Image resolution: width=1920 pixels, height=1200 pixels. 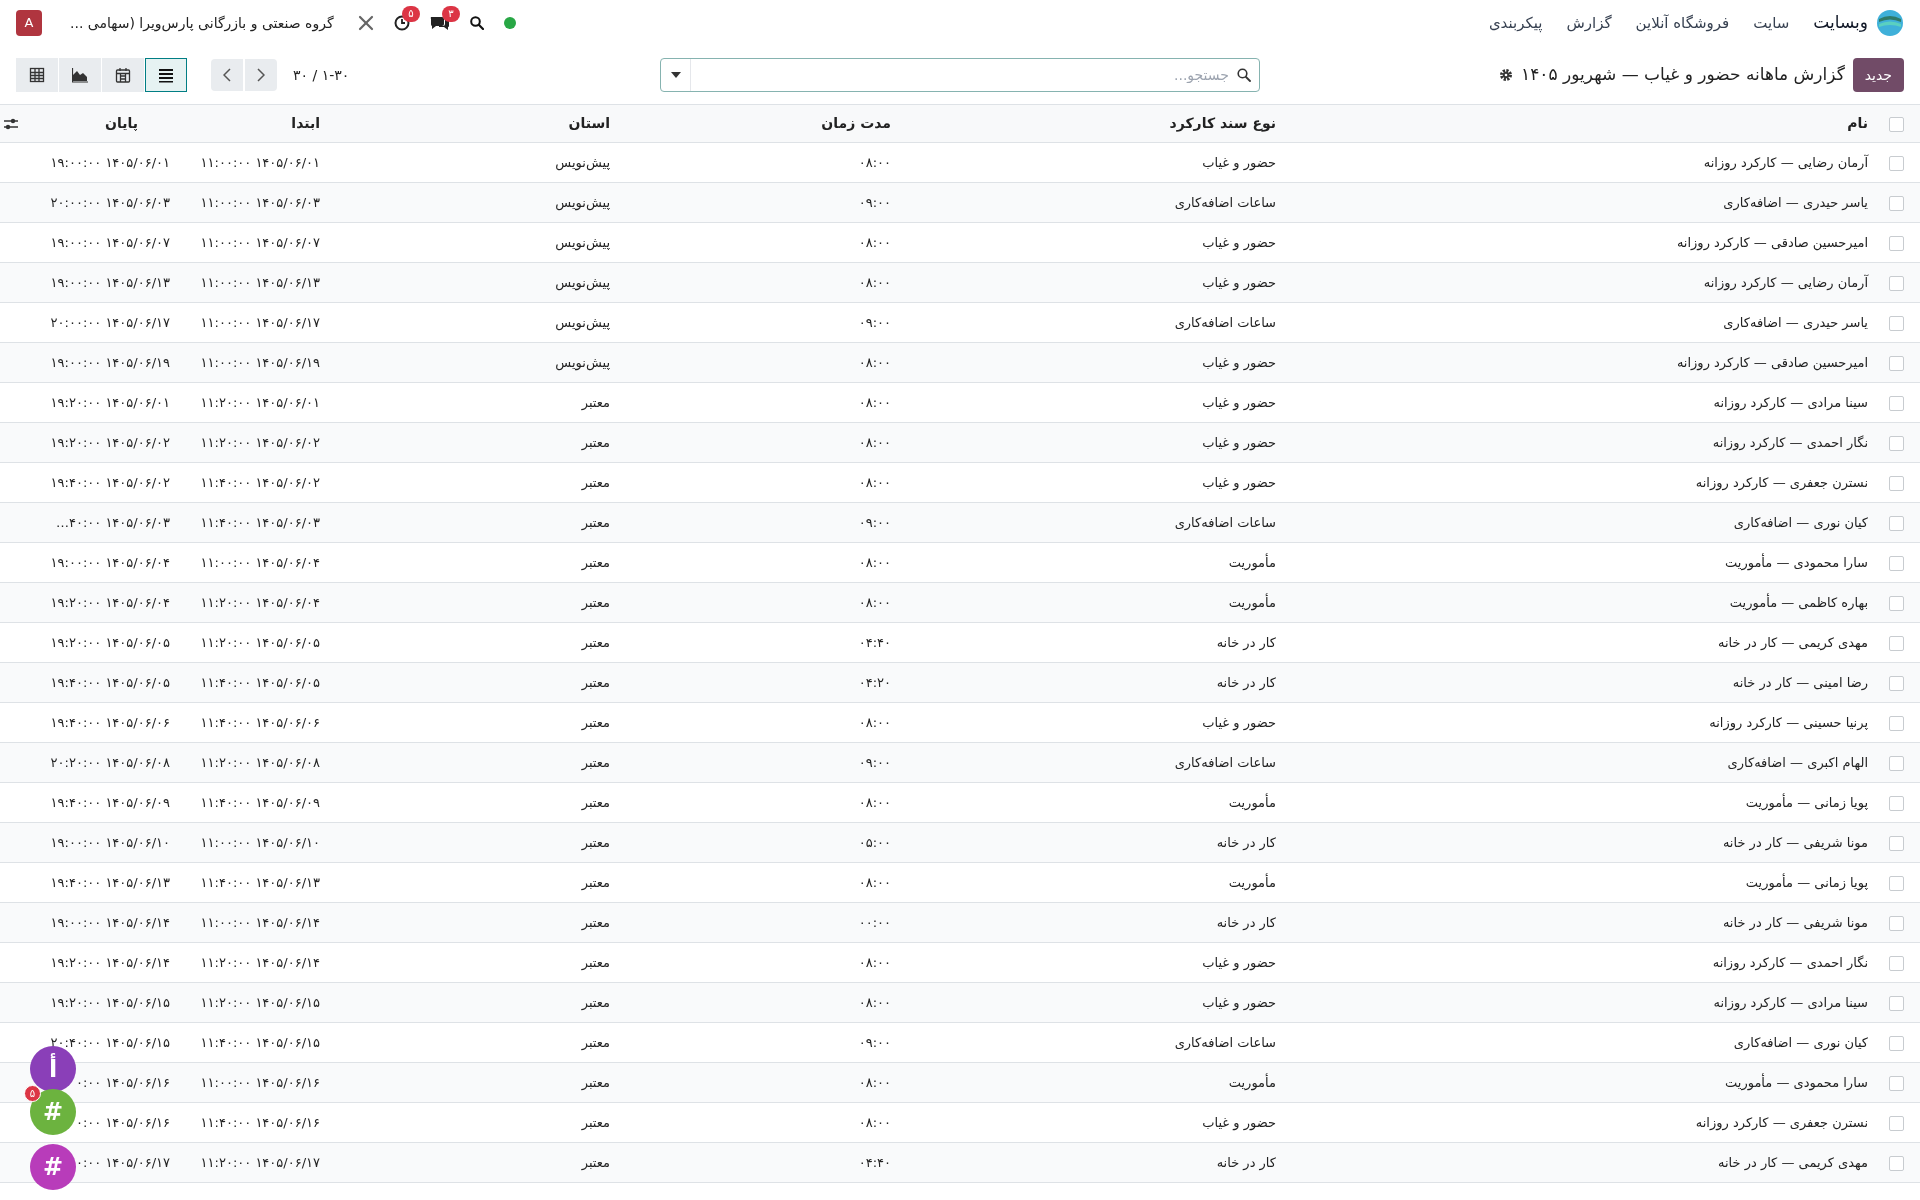 I want to click on table-cell: ۱۴۰۵/۰۶/۰۲ ۱۹:۲۰:۰۰, so click(x=110, y=442).